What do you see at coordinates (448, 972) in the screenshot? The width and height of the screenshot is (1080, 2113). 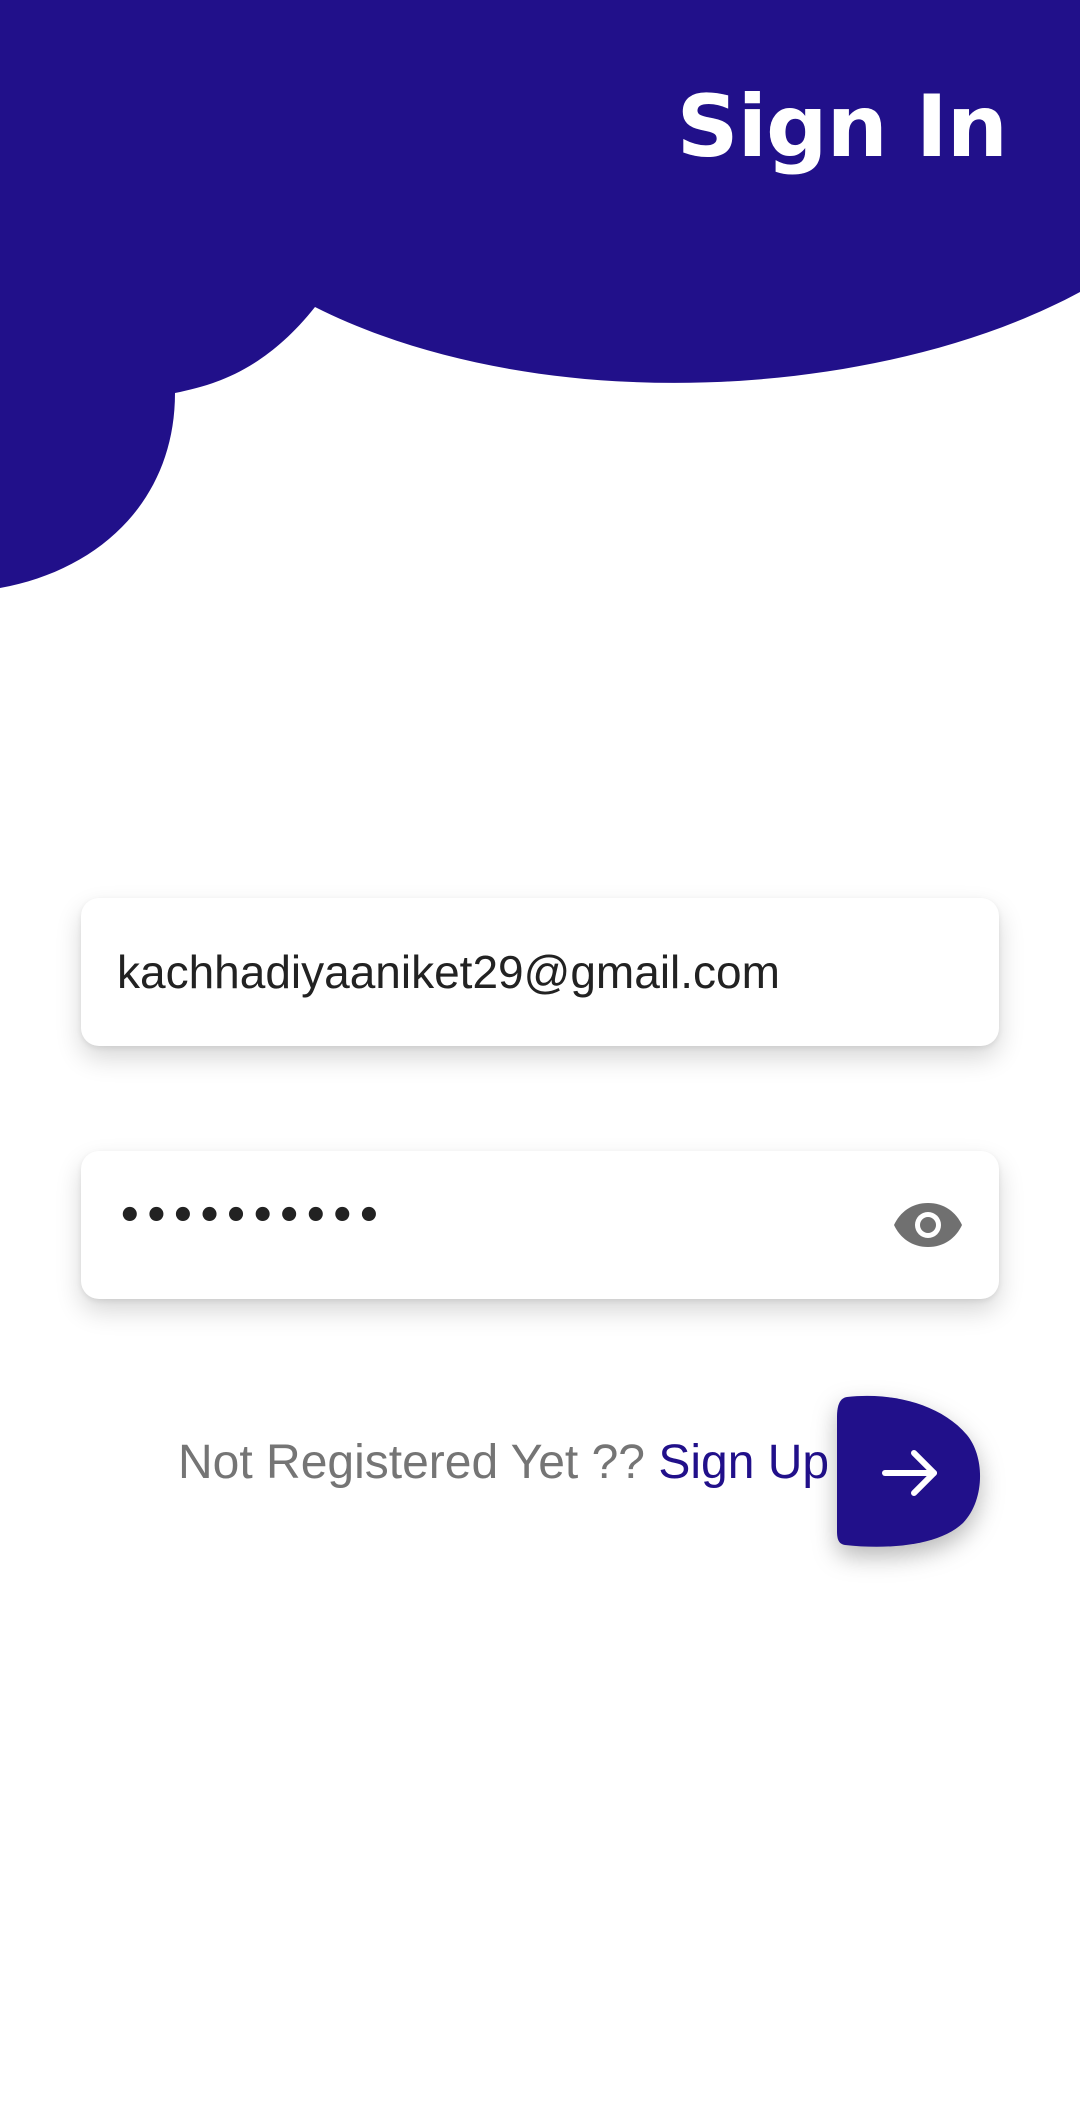 I see `email-value: kachhadiyaaniket29@gmail.com` at bounding box center [448, 972].